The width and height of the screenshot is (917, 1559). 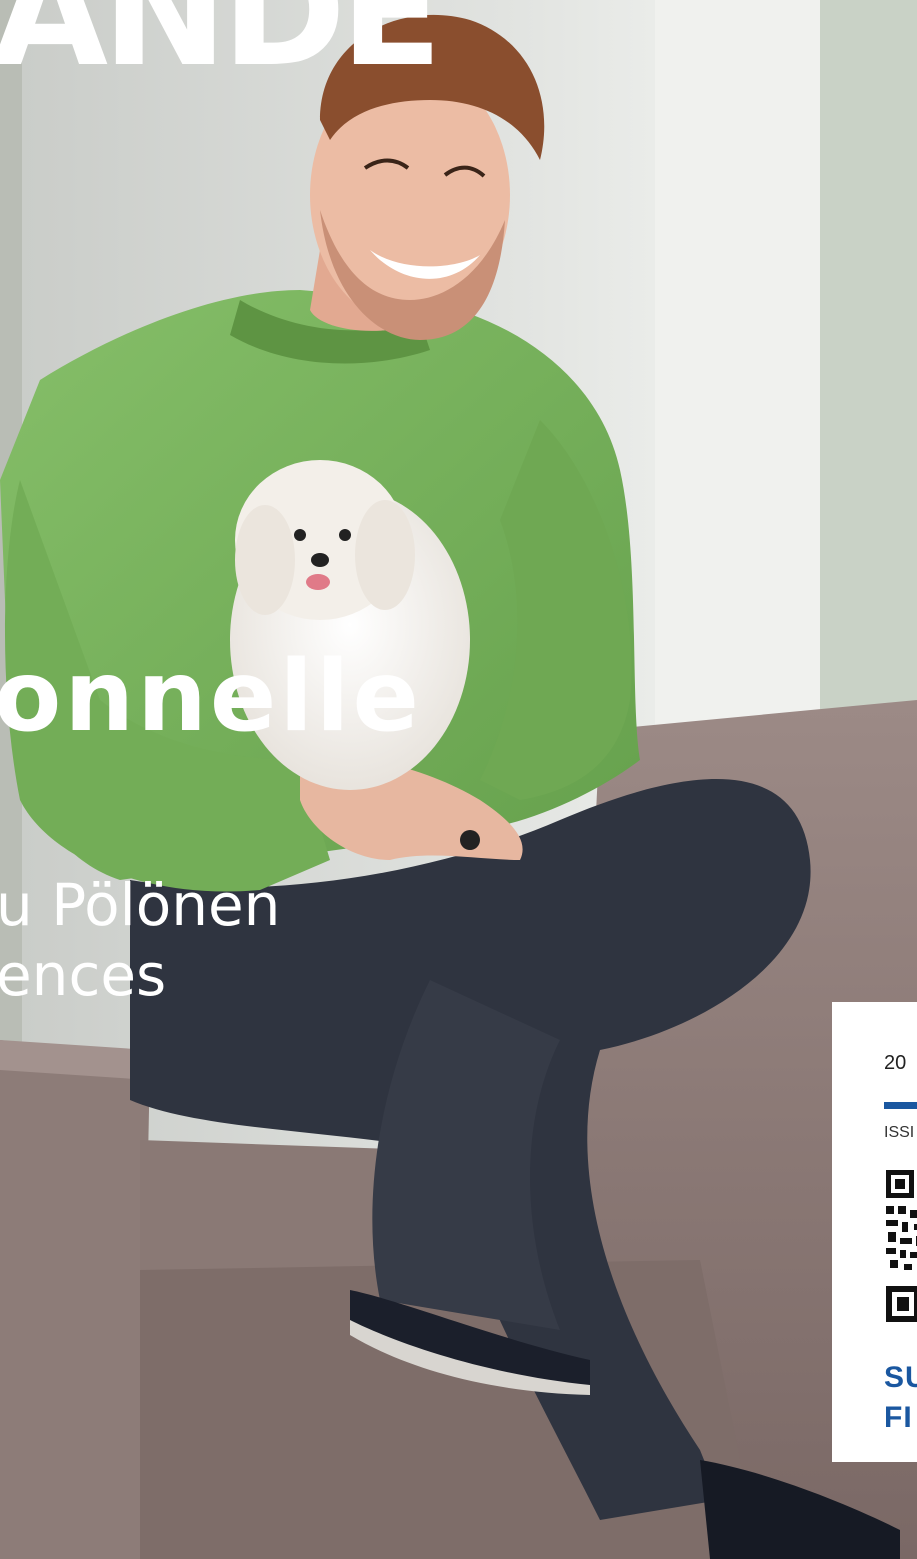 I want to click on issn-label: ISSI, so click(x=899, y=1132).